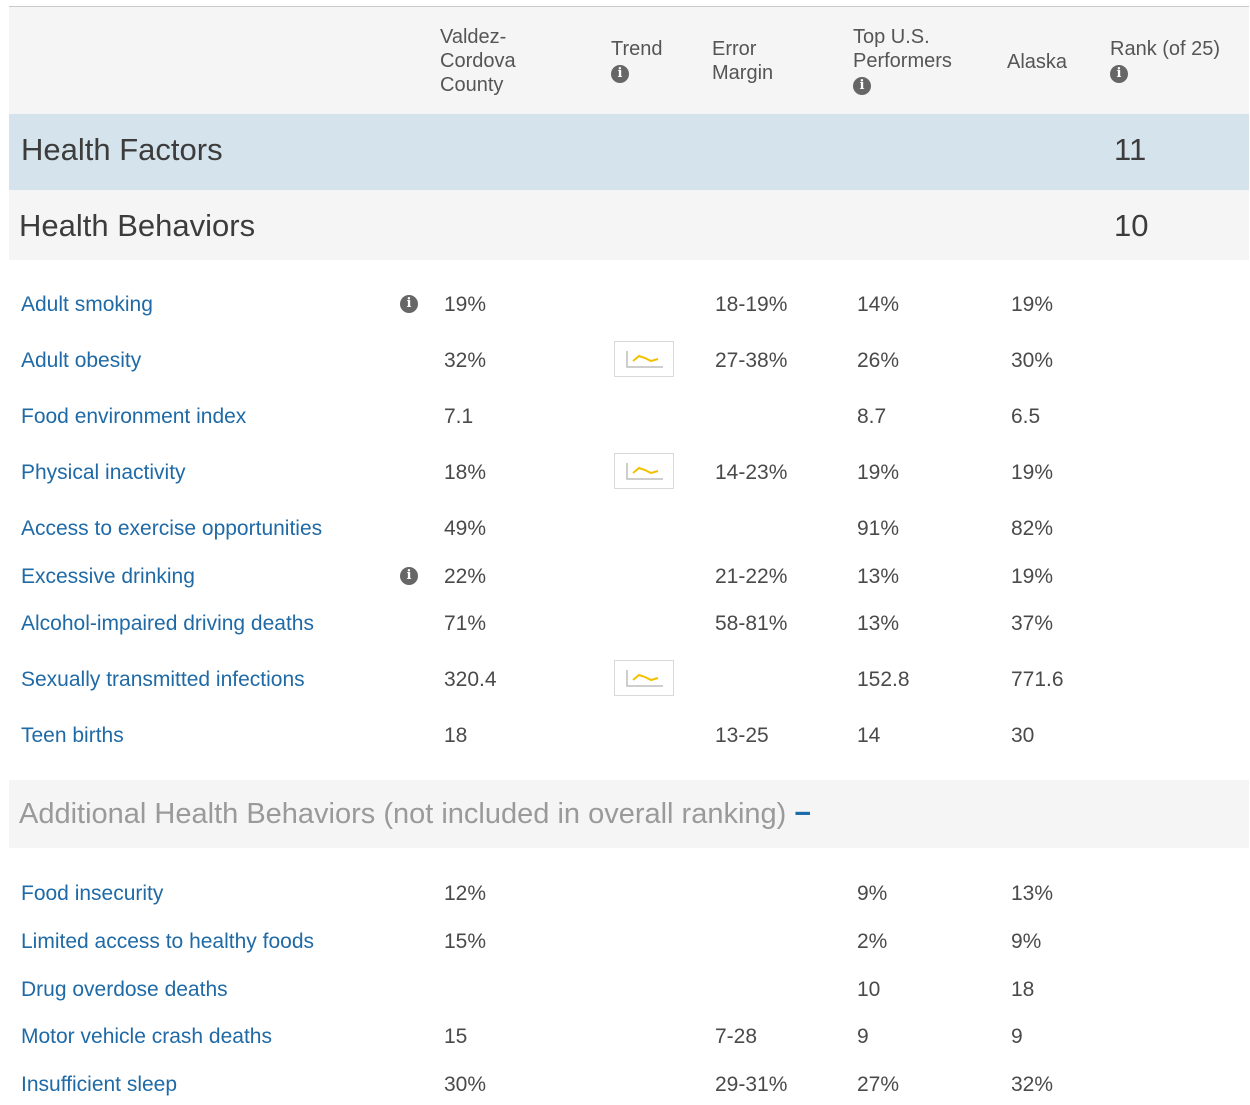 The image size is (1250, 1105). Describe the element at coordinates (465, 528) in the screenshot. I see `county-value: 49%` at that location.